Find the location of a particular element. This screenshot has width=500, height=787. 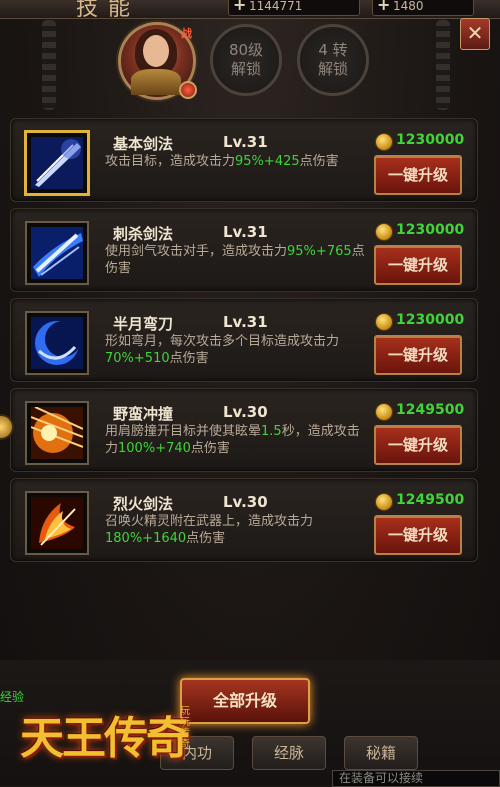

skill-description: 用肩膀撞开目标并使其眩晕1.5秒，造成攻击力100%+740点伤害 is located at coordinates (236, 440).